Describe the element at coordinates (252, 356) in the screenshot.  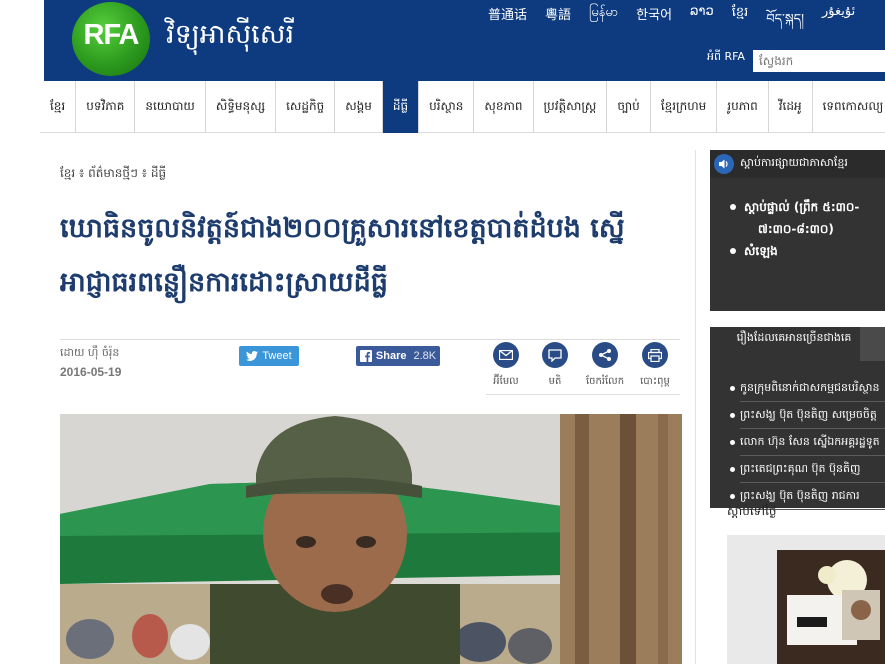
I see `twitter-bird-icon` at that location.